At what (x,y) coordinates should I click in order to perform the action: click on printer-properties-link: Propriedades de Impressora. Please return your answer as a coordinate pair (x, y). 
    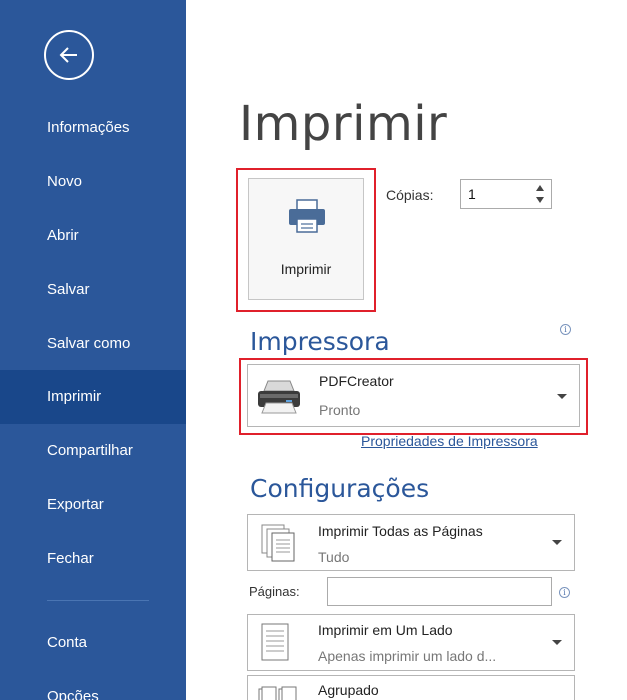
    Looking at the image, I should click on (449, 441).